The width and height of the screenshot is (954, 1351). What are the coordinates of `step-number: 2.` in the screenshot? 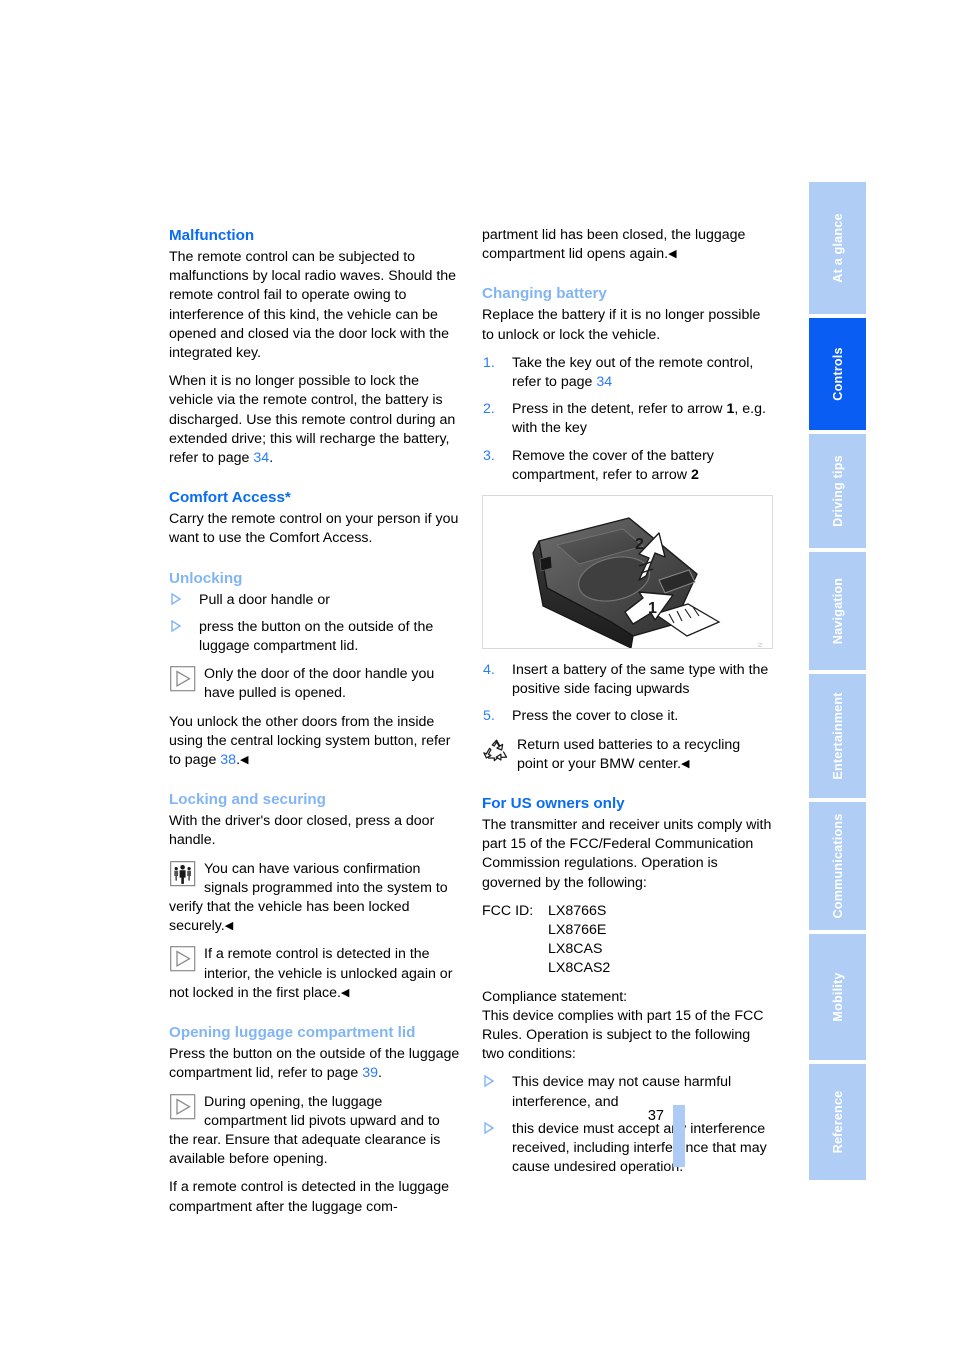 It's located at (489, 409).